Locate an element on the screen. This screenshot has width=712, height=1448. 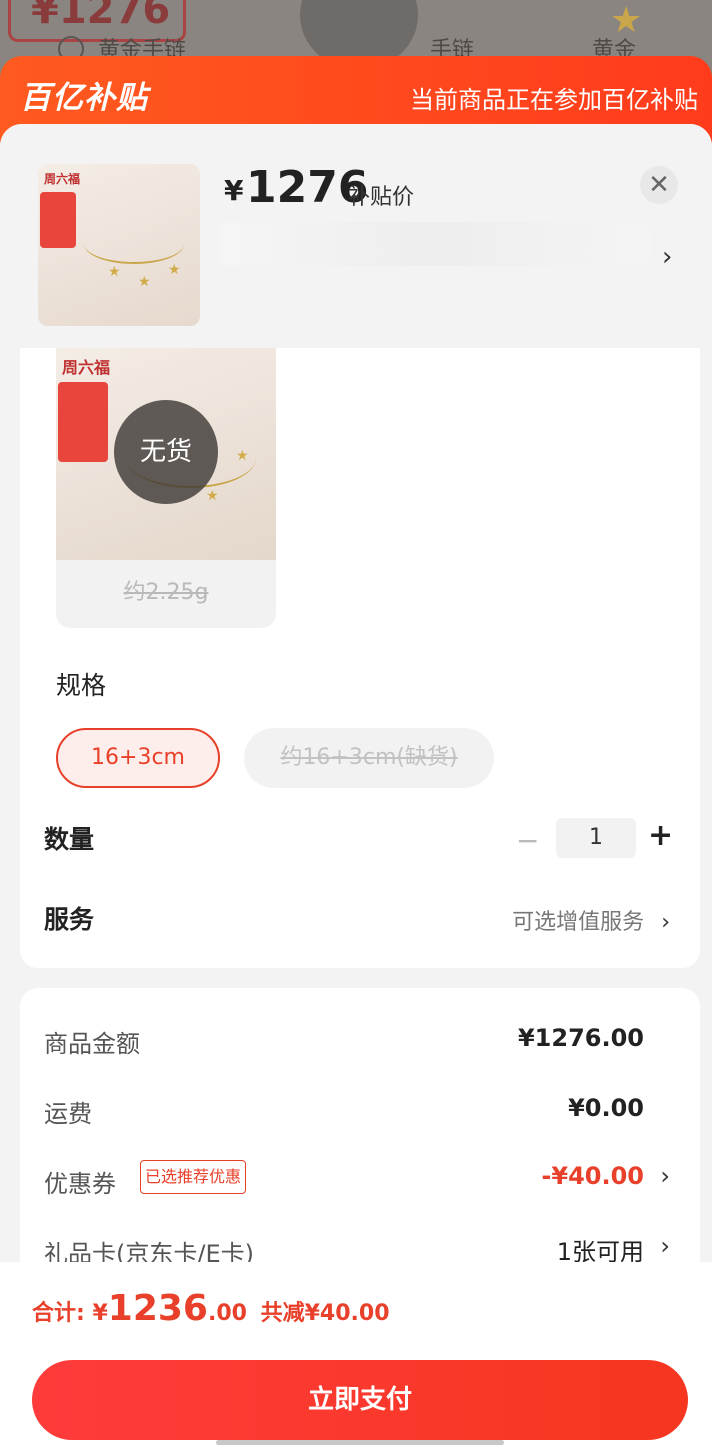
bracelet-chain is located at coordinates (134, 244).